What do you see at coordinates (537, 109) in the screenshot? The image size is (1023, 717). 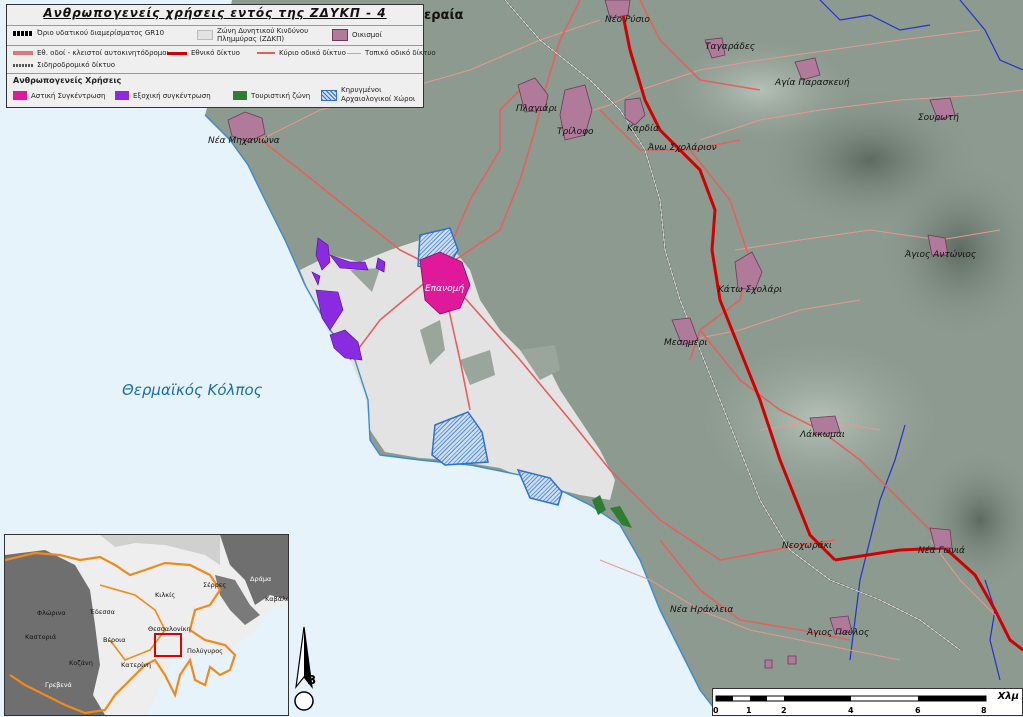 I see `place-label-plagiari: Πλαγιάρι` at bounding box center [537, 109].